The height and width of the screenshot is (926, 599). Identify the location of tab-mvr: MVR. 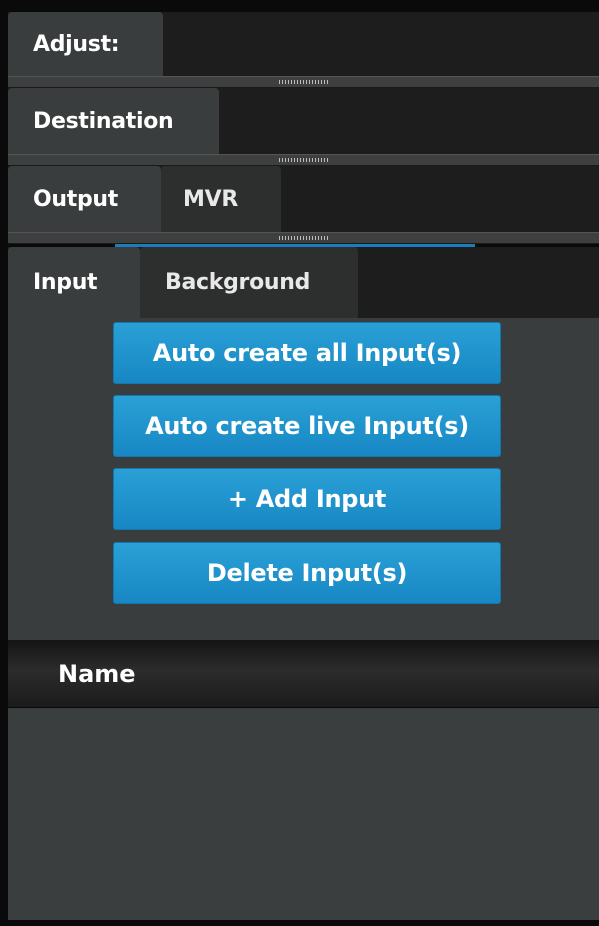
(221, 199).